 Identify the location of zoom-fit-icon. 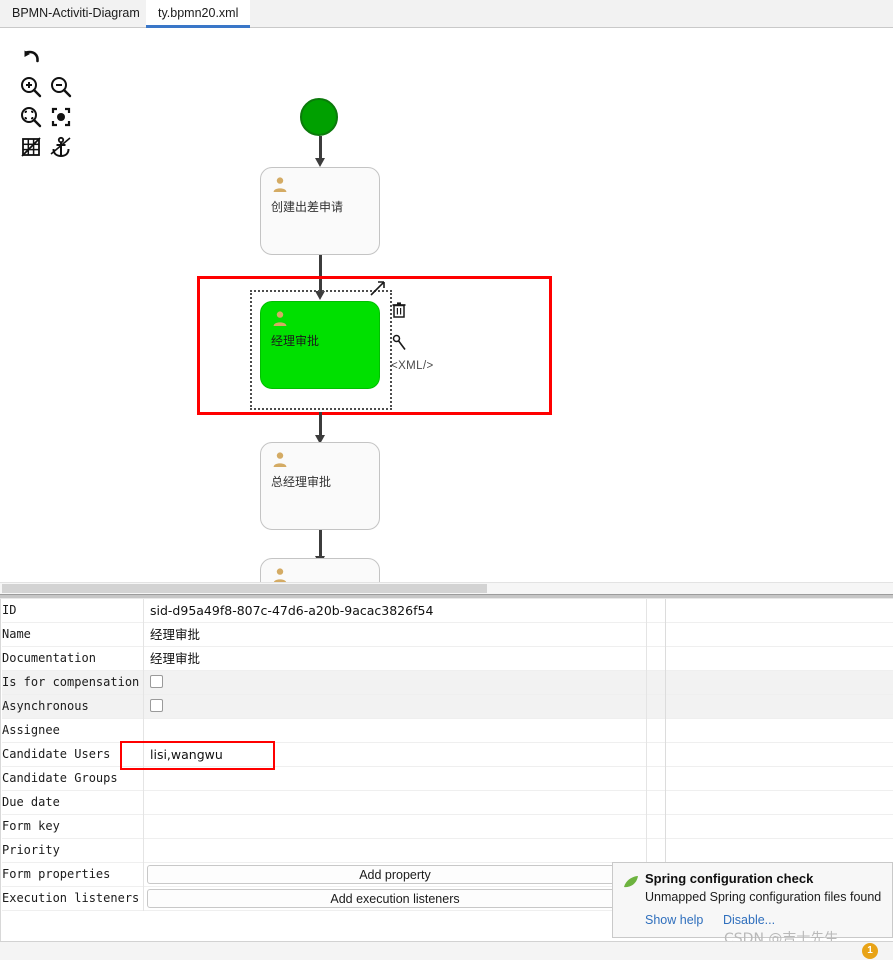
(31, 117).